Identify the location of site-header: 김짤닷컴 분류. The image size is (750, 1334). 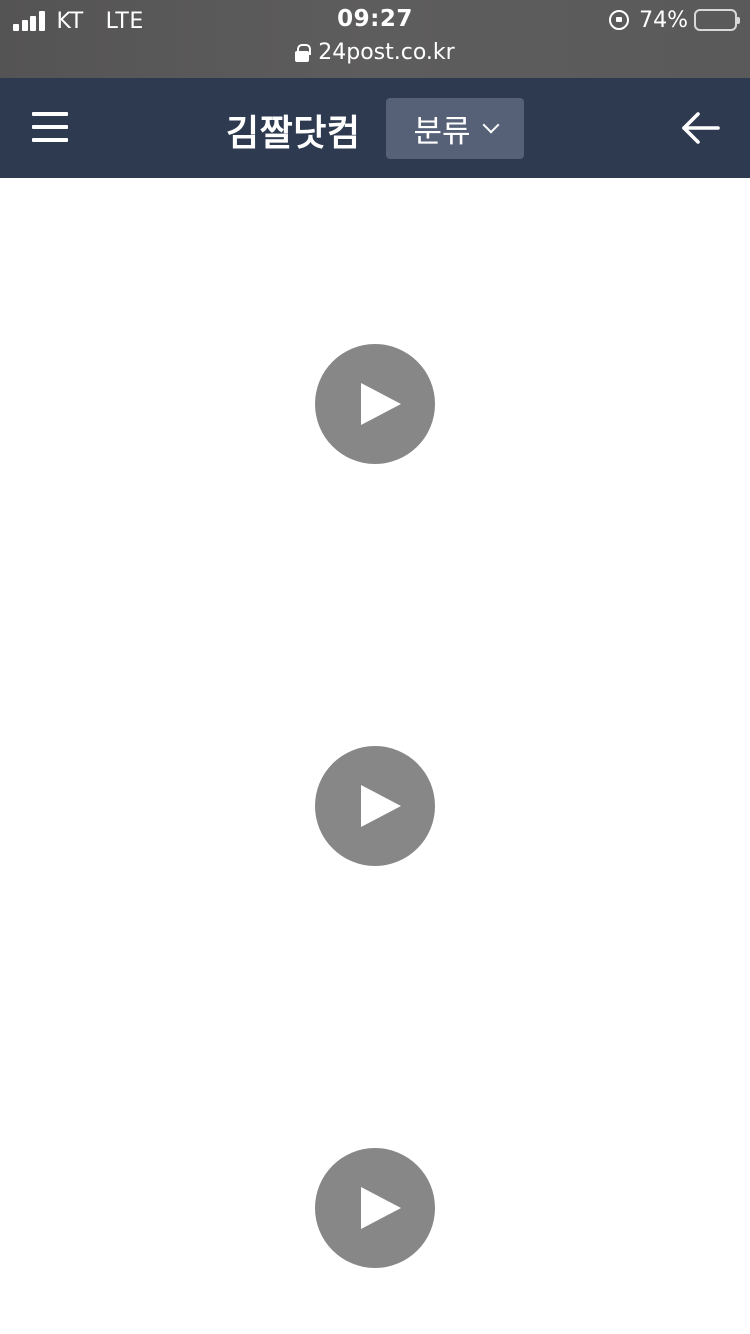
(375, 128).